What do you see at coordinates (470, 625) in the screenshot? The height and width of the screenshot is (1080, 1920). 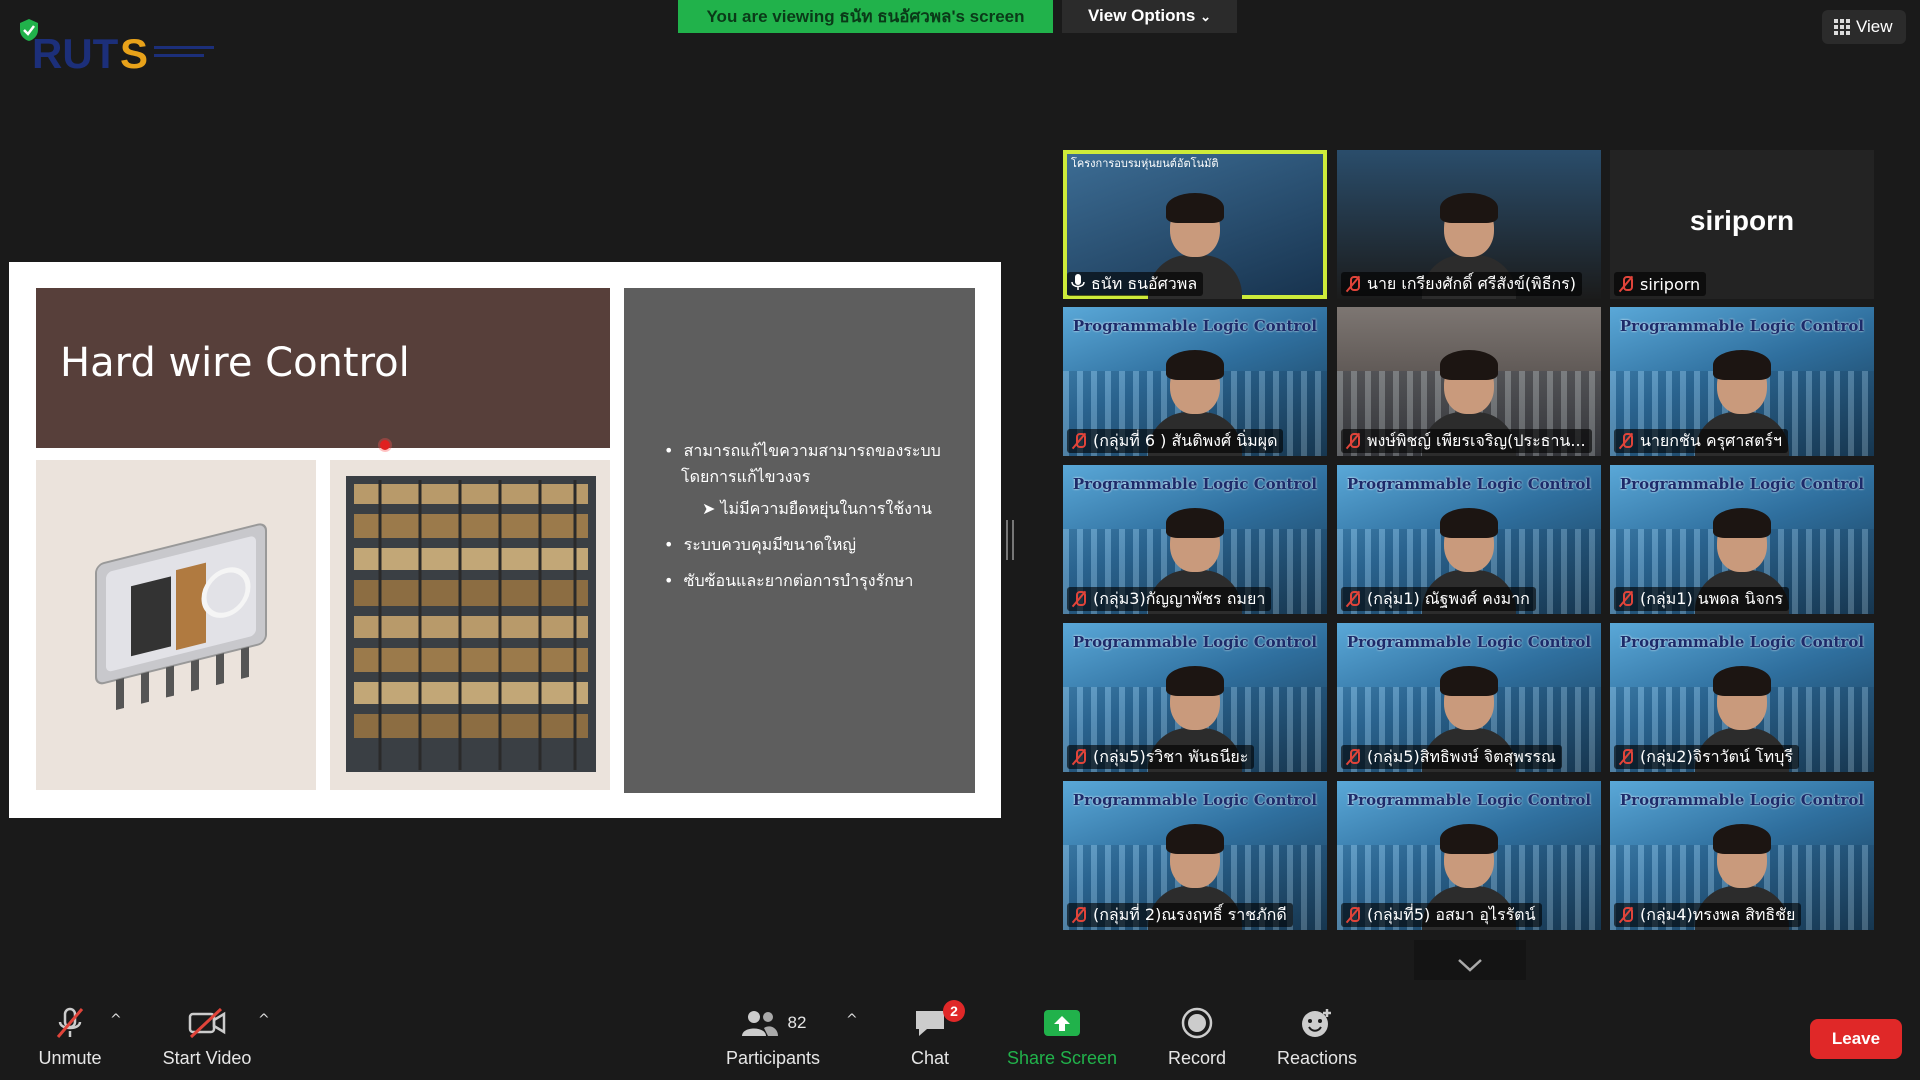 I see `relay-panel-image` at bounding box center [470, 625].